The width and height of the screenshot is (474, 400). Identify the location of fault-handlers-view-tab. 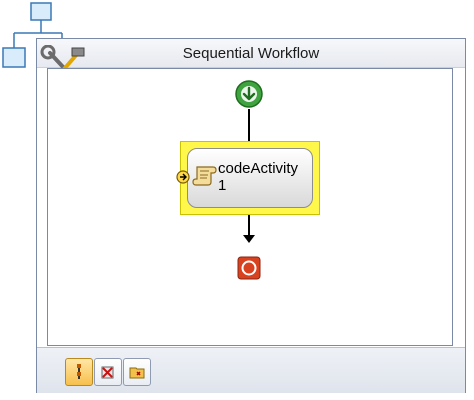
(137, 372).